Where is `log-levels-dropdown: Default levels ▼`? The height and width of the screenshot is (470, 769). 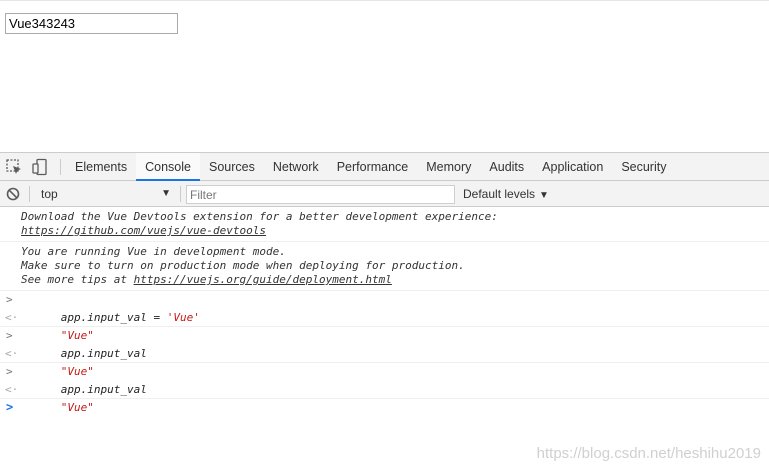 log-levels-dropdown: Default levels ▼ is located at coordinates (506, 194).